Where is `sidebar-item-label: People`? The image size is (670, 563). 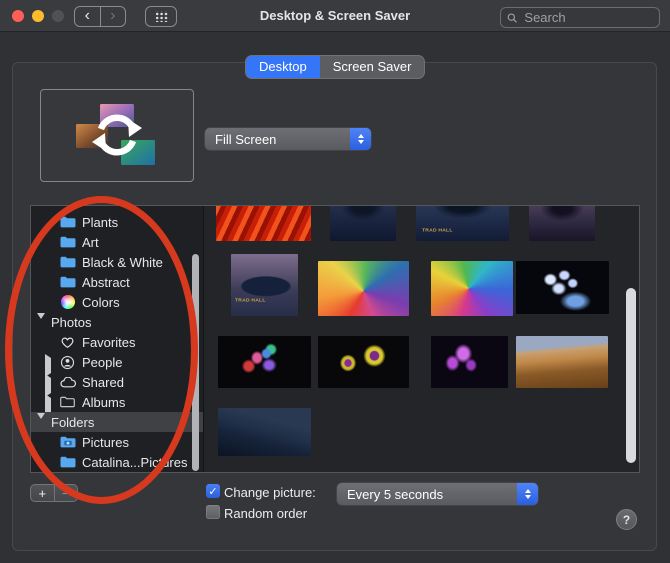
sidebar-item-label: People is located at coordinates (102, 362).